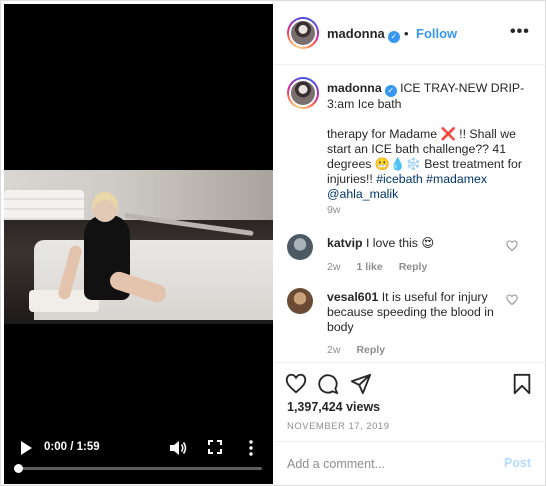 The width and height of the screenshot is (546, 486). I want to click on post-button: Post, so click(517, 463).